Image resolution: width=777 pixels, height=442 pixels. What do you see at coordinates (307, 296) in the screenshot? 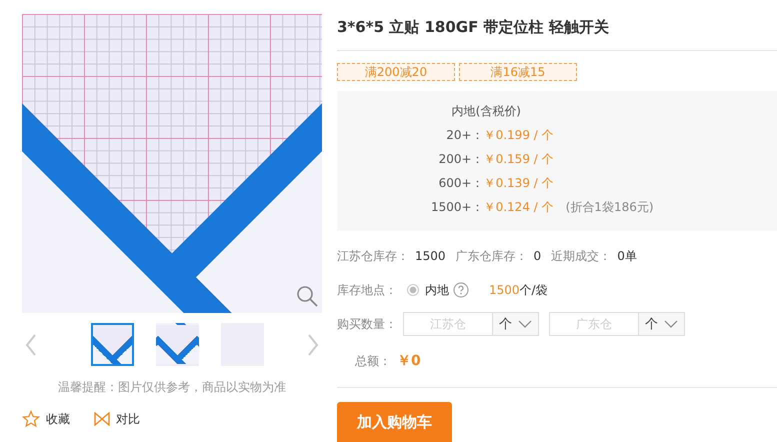
I see `zoom-icon` at bounding box center [307, 296].